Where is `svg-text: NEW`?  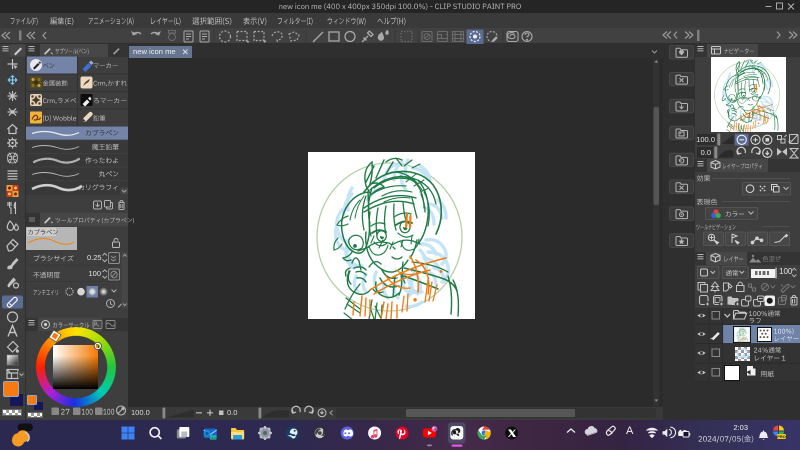
svg-text: NEW is located at coordinates (212, 438).